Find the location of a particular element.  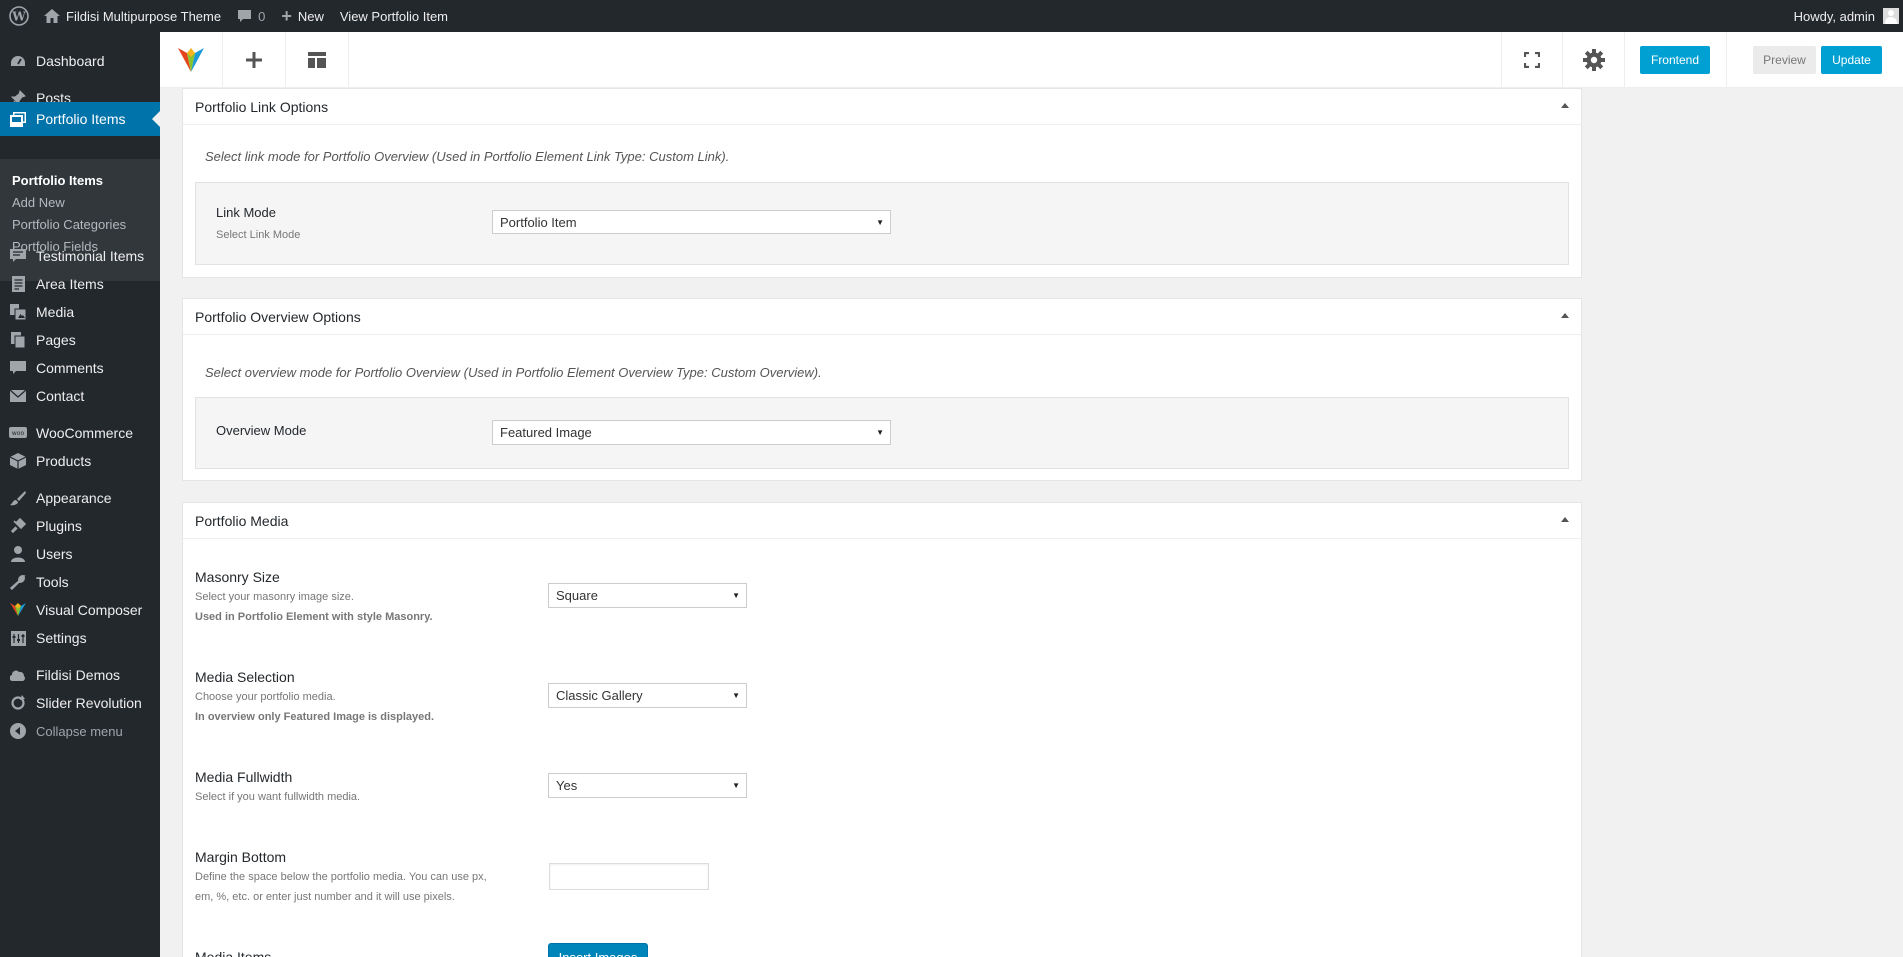

insert-images-button: Insert Images is located at coordinates (598, 950).